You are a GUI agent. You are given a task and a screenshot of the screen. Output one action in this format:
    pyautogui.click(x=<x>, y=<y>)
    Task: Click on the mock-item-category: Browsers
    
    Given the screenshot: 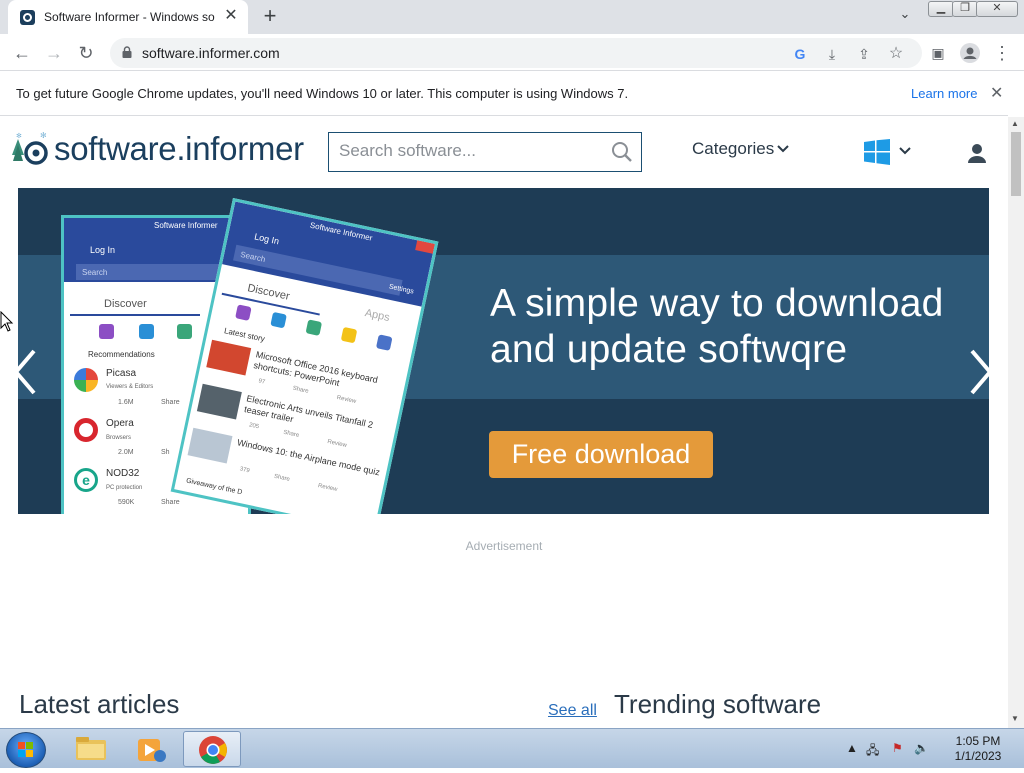 What is the action you would take?
    pyautogui.click(x=119, y=438)
    